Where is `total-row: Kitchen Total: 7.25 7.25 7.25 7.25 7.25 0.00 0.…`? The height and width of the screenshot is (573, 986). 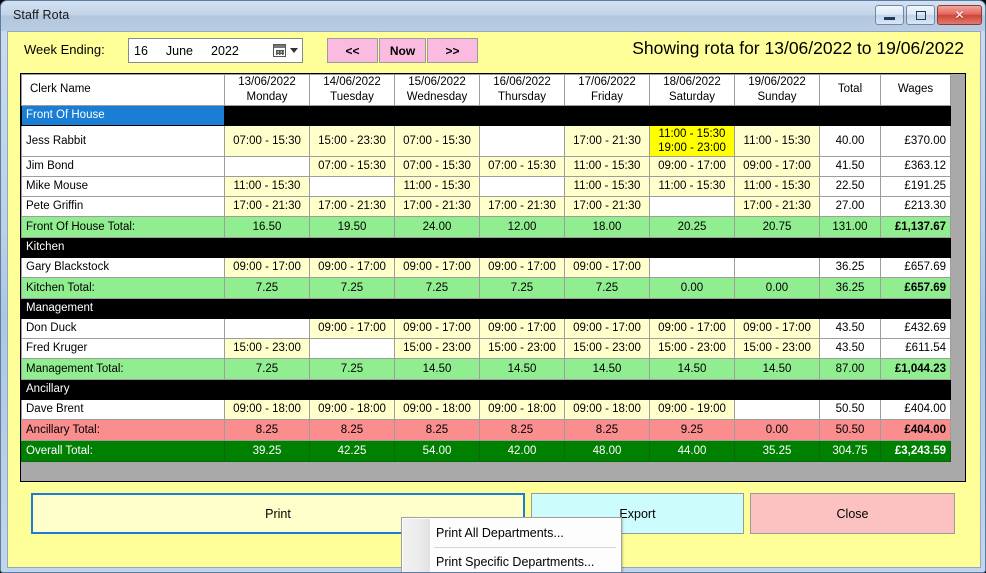
total-row: Kitchen Total: 7.25 7.25 7.25 7.25 7.25 0.00 0.… is located at coordinates (486, 287).